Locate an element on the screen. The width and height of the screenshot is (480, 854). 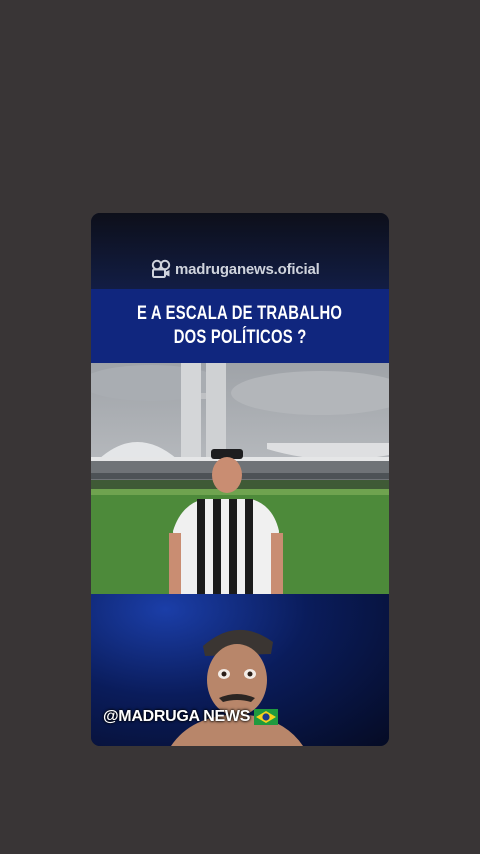
handle-text: @MADRUGA NEWS is located at coordinates (177, 716).